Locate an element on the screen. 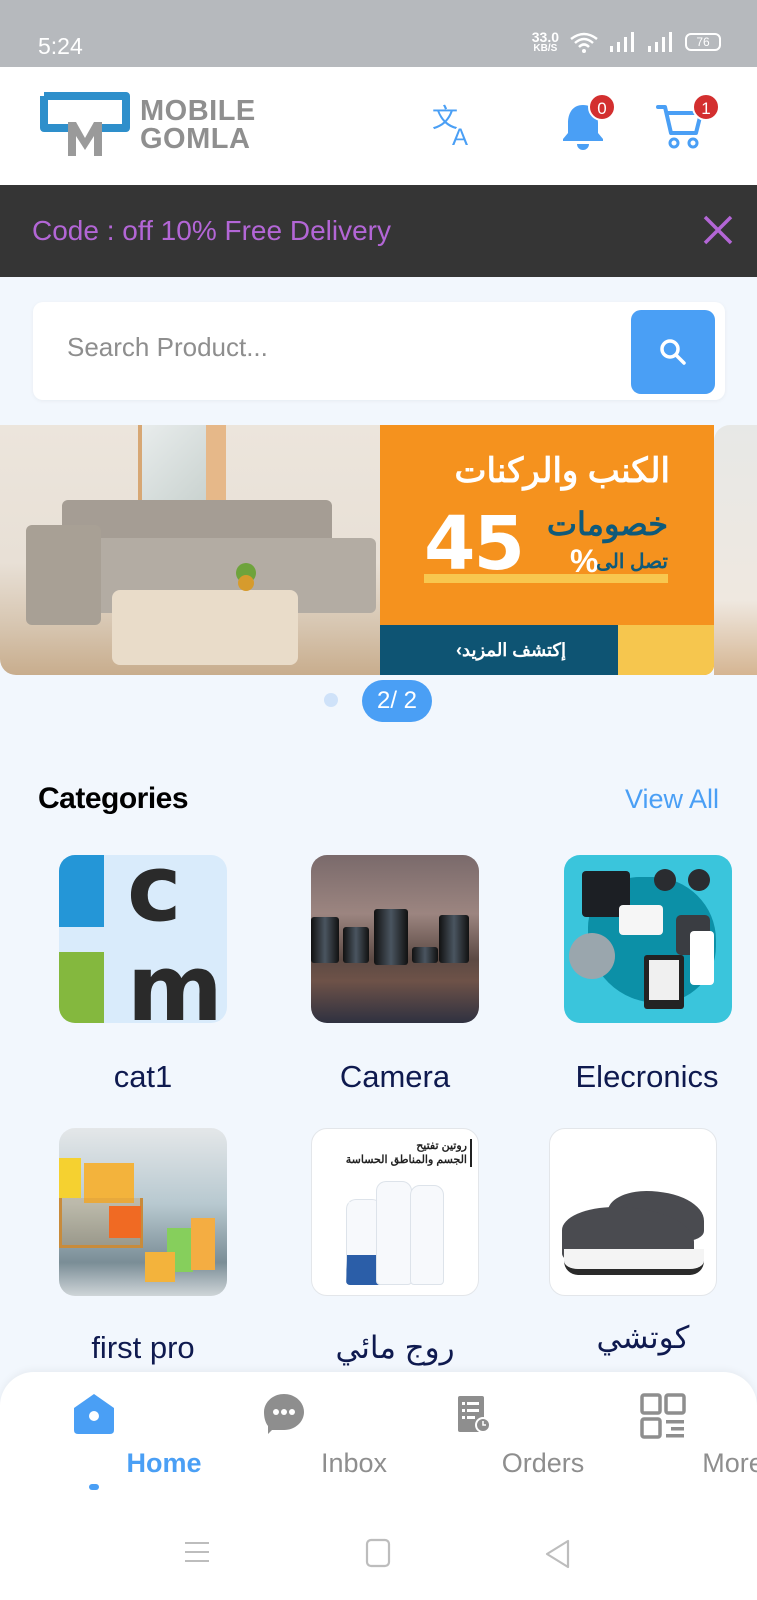  search-button is located at coordinates (673, 352).